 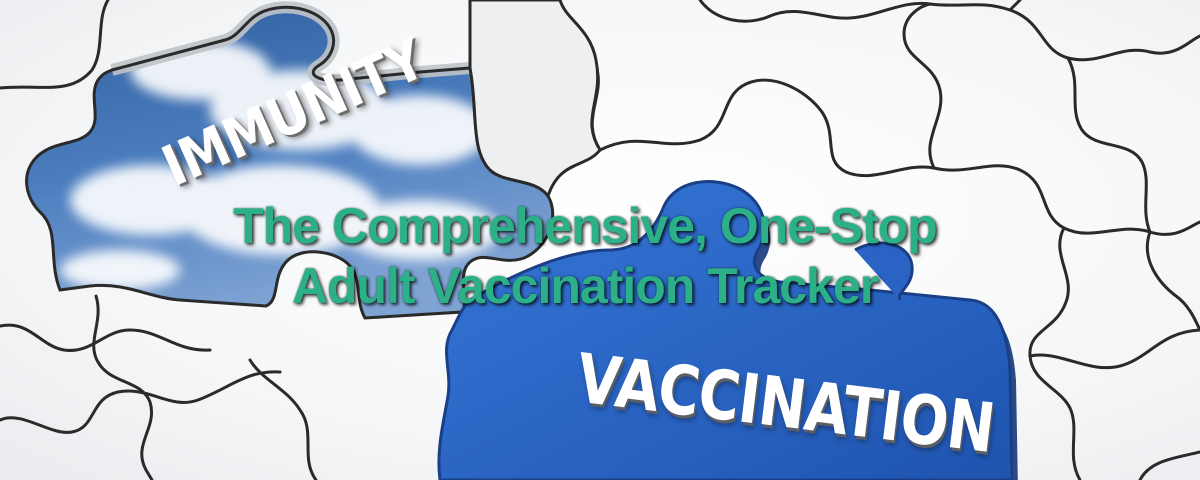 What do you see at coordinates (535, 100) in the screenshot?
I see `lifted-white-piece` at bounding box center [535, 100].